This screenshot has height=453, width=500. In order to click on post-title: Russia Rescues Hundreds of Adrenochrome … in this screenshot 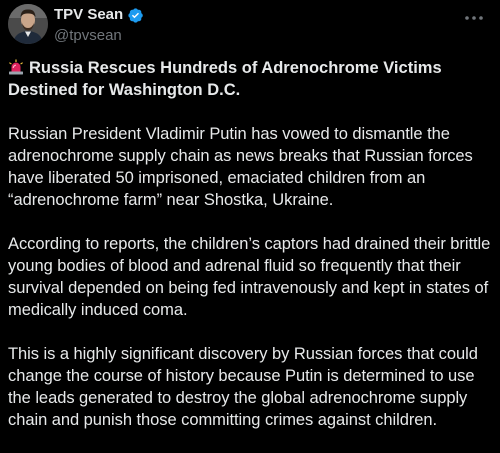, I will do `click(250, 79)`.